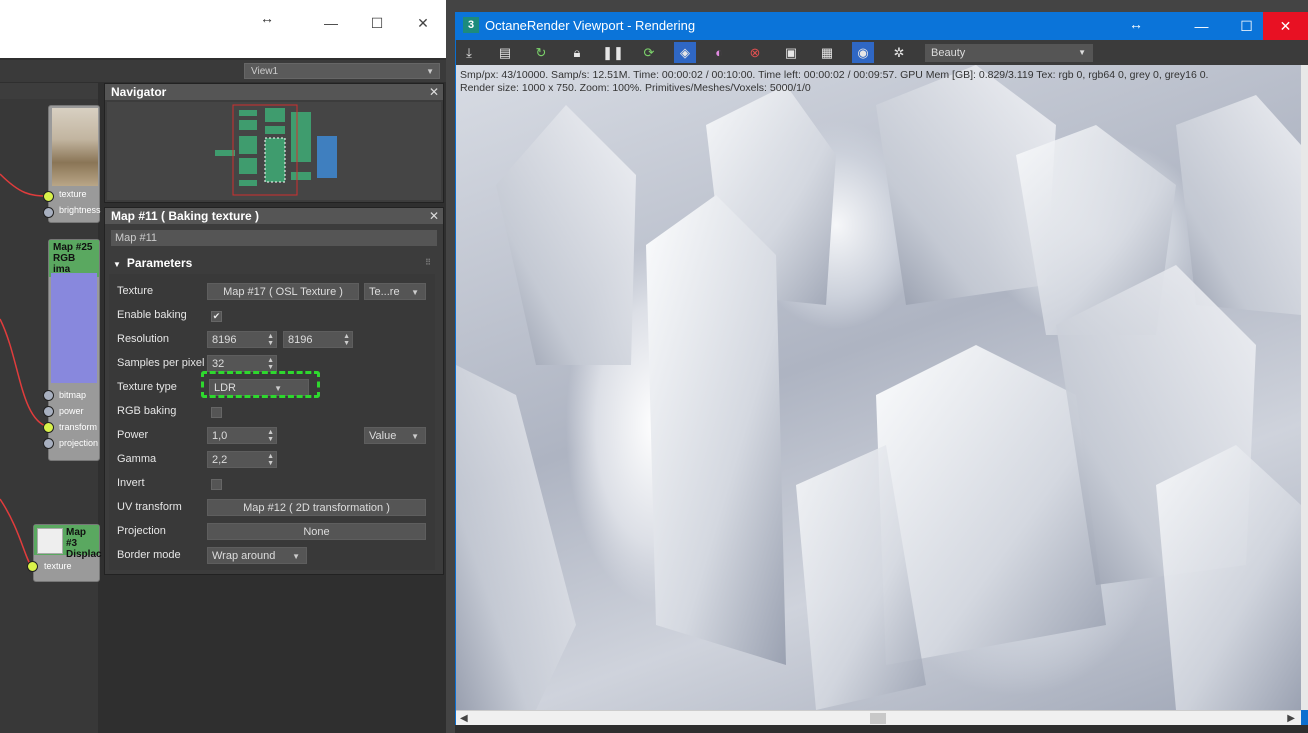 The height and width of the screenshot is (733, 1308). Describe the element at coordinates (242, 363) in the screenshot. I see `spp-spinner: 32 ▲ ▼` at that location.